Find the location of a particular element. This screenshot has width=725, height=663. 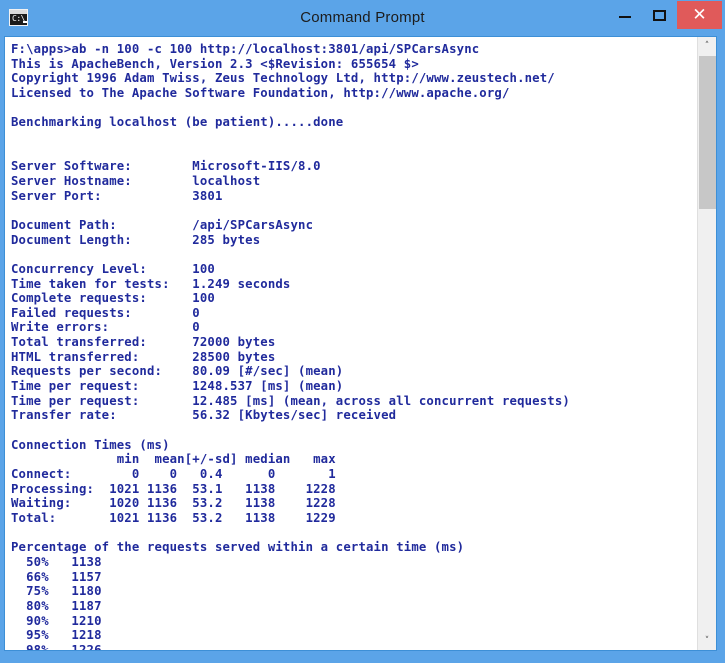

vertical-scrollbar: ˄ ˅ is located at coordinates (706, 343).